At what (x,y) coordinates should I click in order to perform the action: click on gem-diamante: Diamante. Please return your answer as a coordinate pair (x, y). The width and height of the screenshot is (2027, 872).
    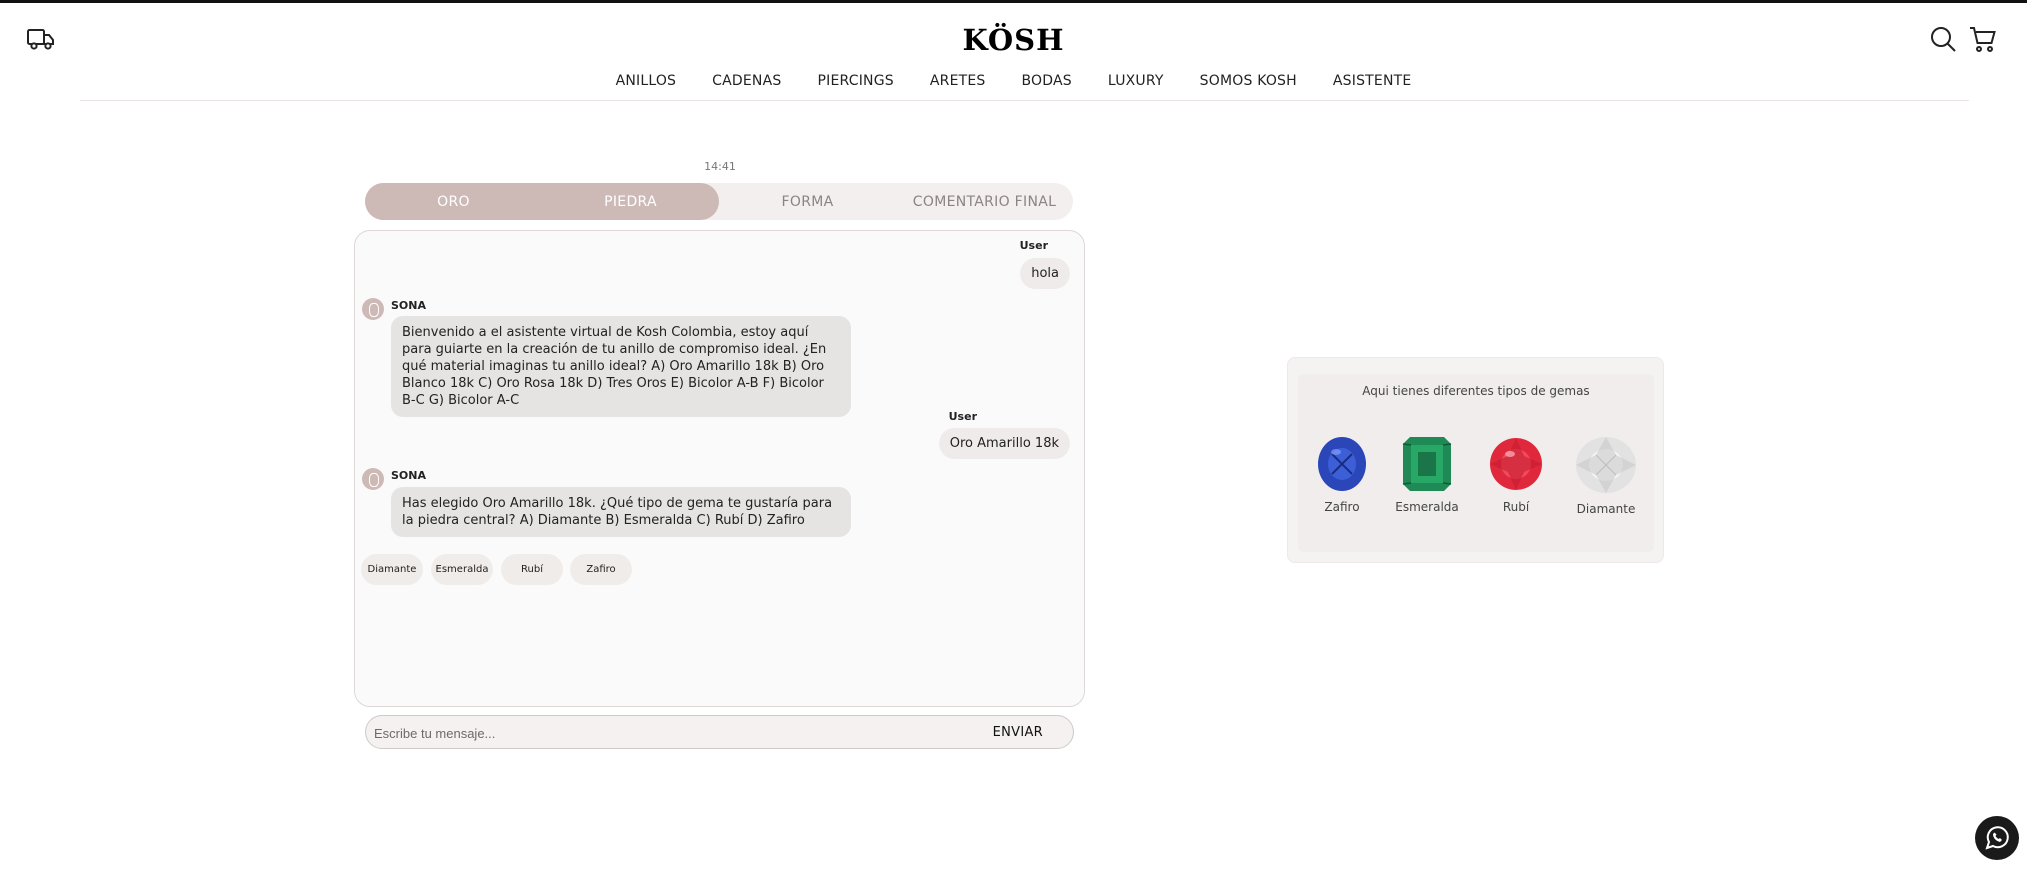
    Looking at the image, I should click on (1606, 476).